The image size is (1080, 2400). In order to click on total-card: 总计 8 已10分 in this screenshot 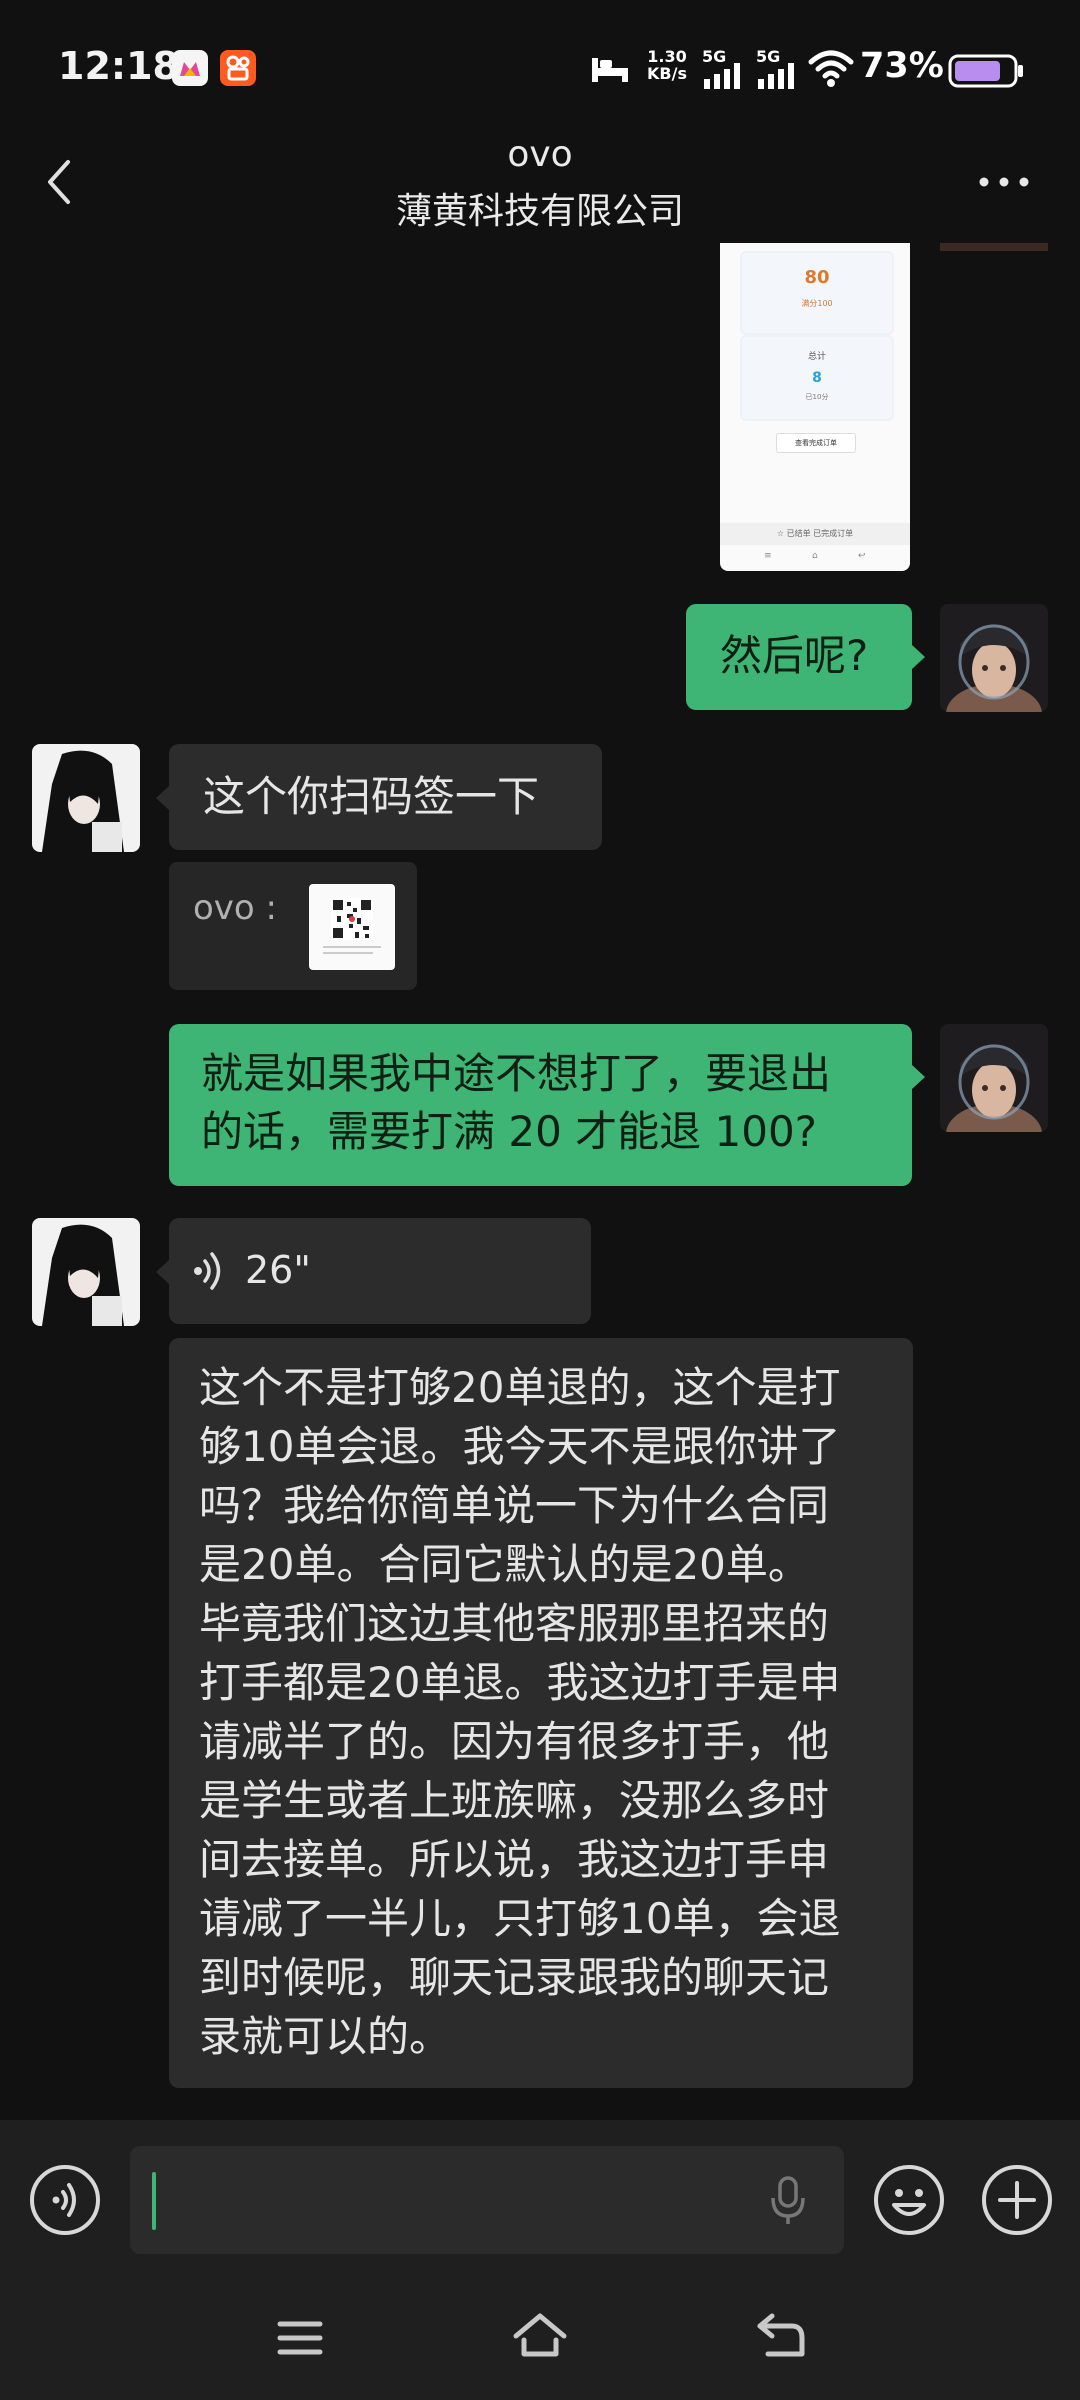, I will do `click(817, 378)`.